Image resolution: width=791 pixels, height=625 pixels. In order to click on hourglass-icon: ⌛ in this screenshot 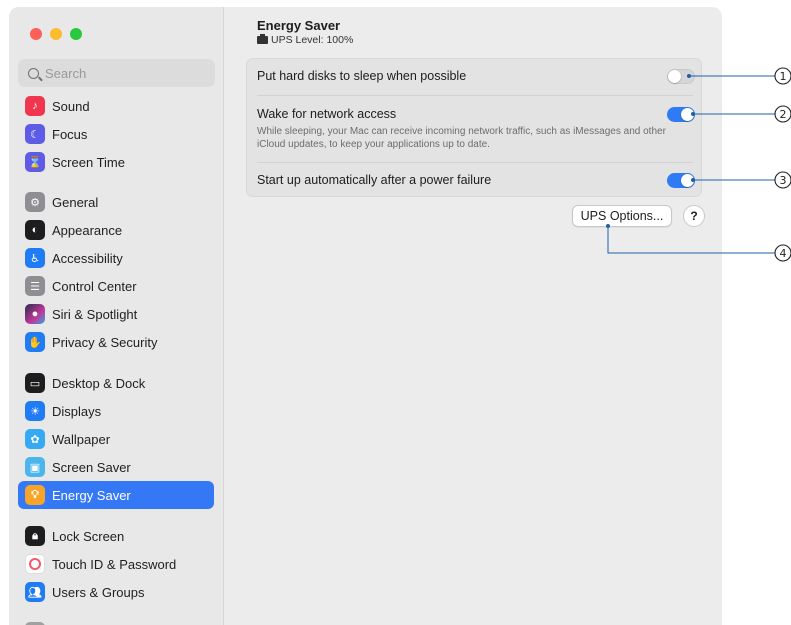, I will do `click(35, 162)`.